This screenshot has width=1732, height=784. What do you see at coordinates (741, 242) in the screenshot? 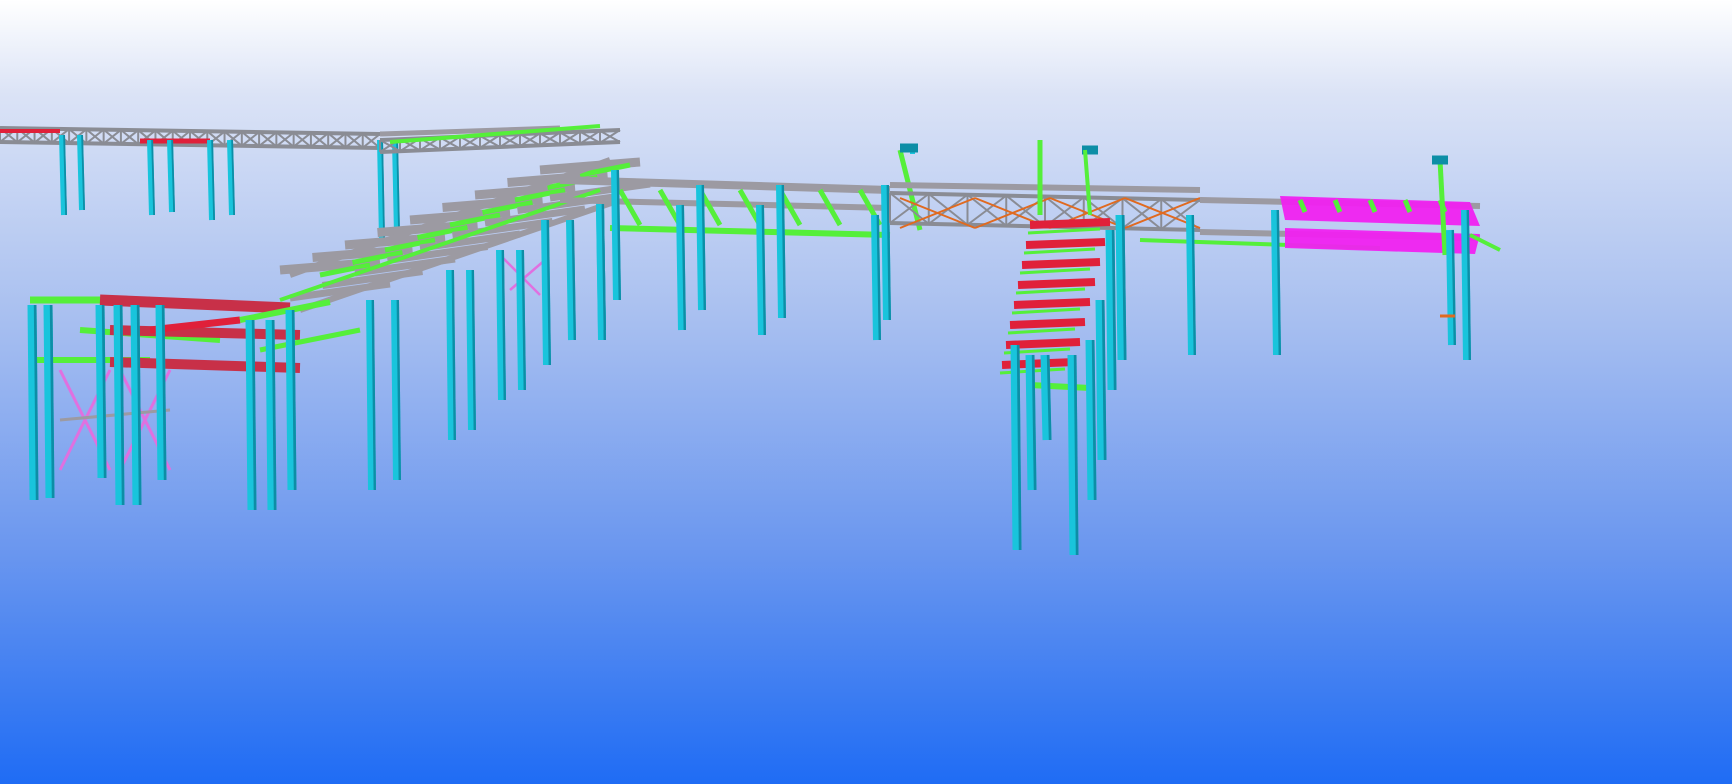
I see `center-pipe-rack` at bounding box center [741, 242].